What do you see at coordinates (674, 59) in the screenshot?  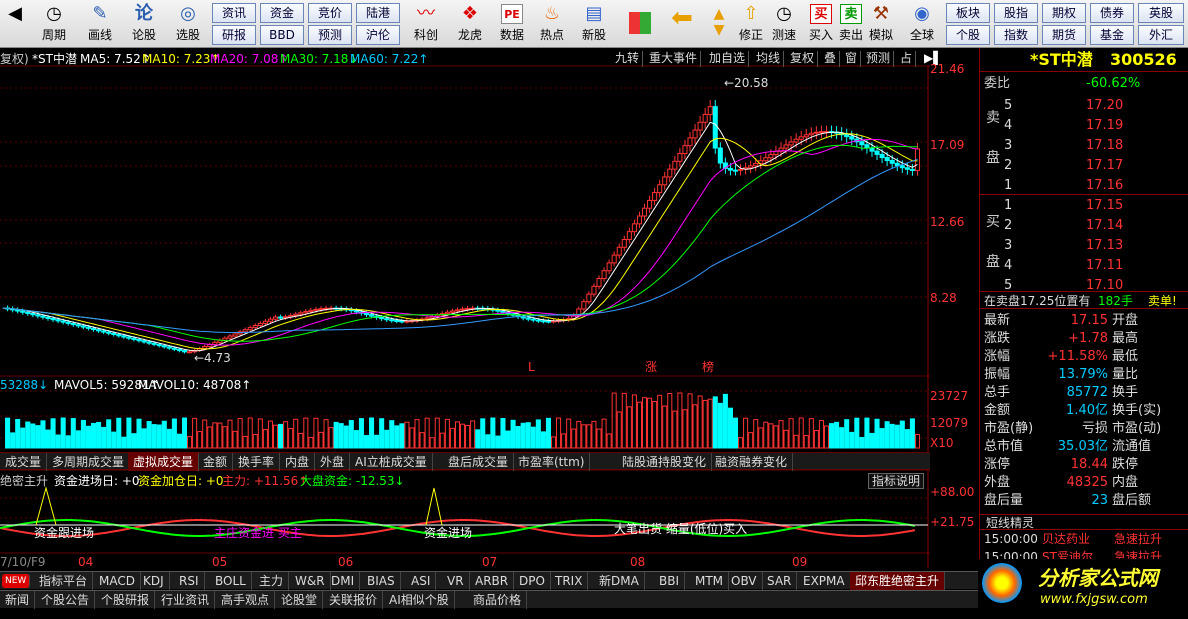 I see `chart-tab-1: 重大事件` at bounding box center [674, 59].